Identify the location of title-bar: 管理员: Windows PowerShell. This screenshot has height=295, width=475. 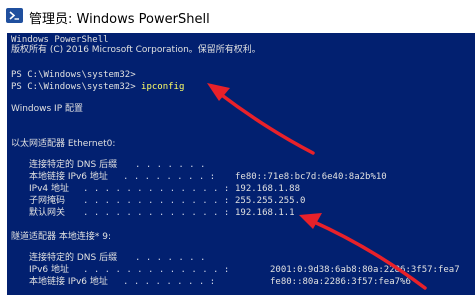
(237, 16).